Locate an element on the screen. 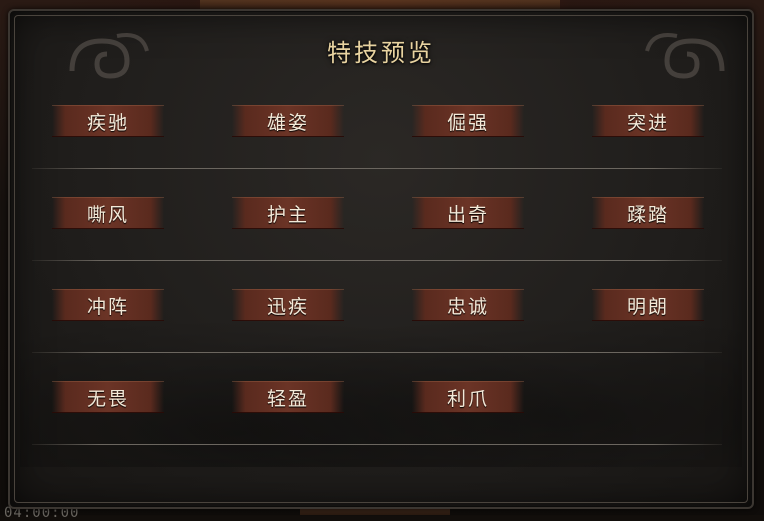 The height and width of the screenshot is (521, 764). skill-button: 迅疾 is located at coordinates (288, 305).